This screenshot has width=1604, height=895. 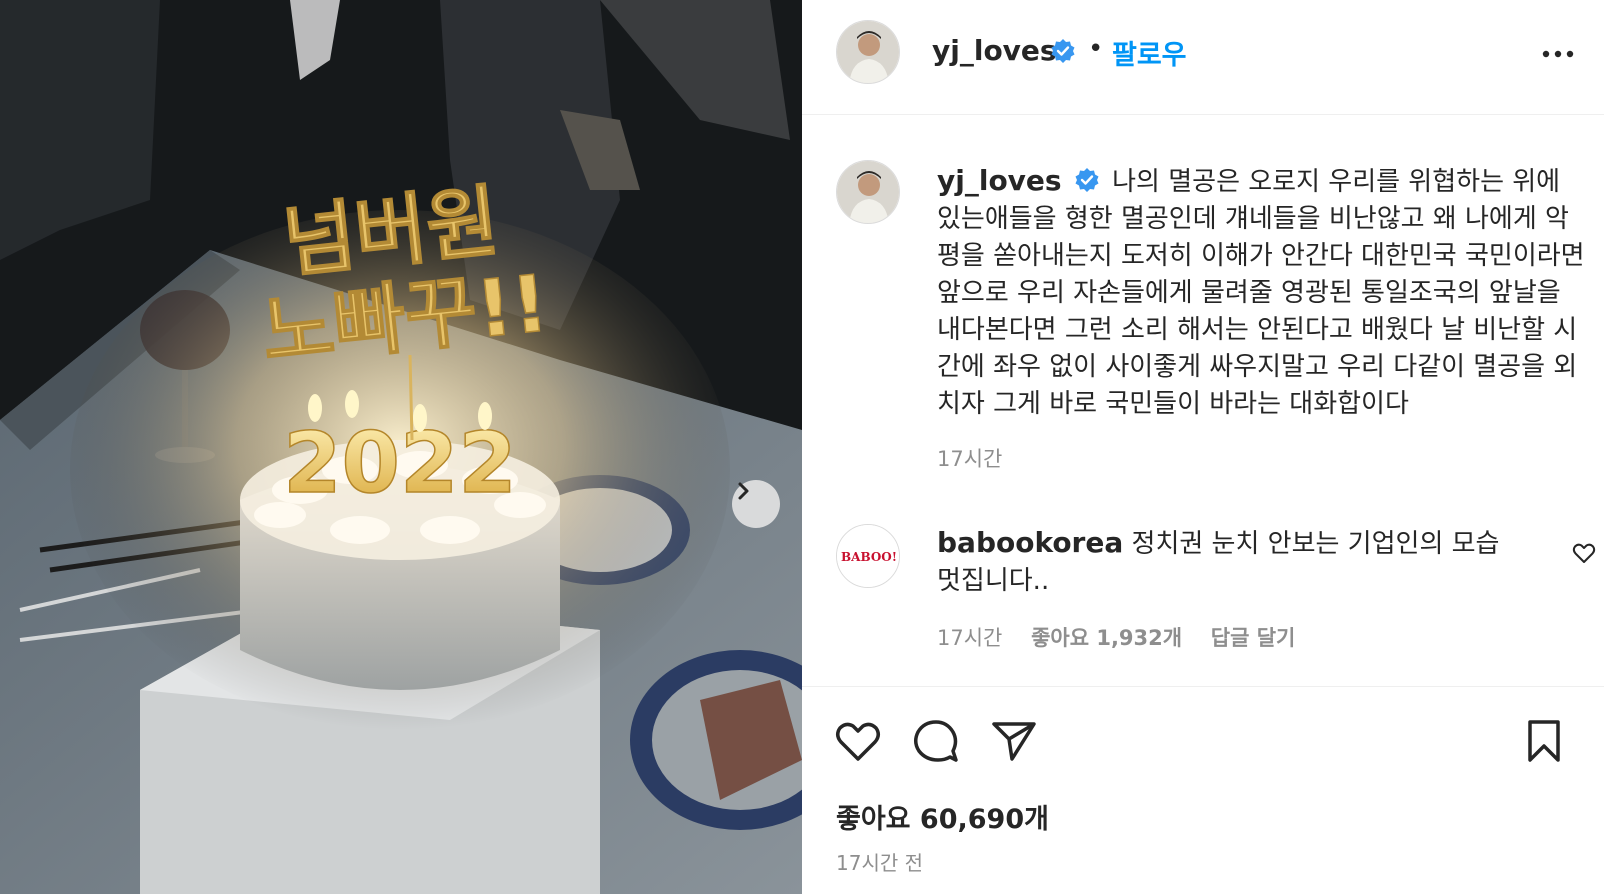 I want to click on post-header: yj_loves • 팔로우, so click(x=1203, y=57).